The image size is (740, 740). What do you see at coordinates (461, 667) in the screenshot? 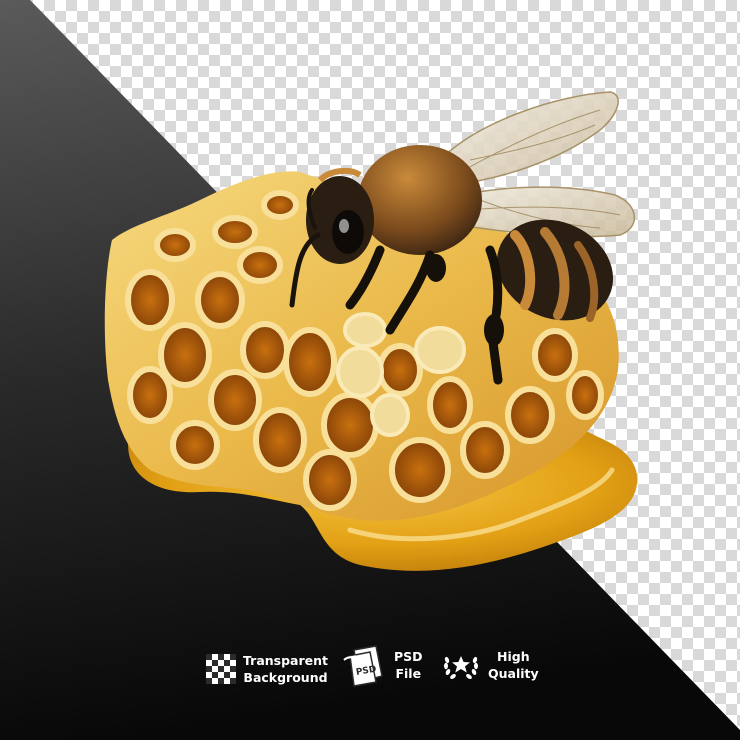
I see `laurel-star-icon` at bounding box center [461, 667].